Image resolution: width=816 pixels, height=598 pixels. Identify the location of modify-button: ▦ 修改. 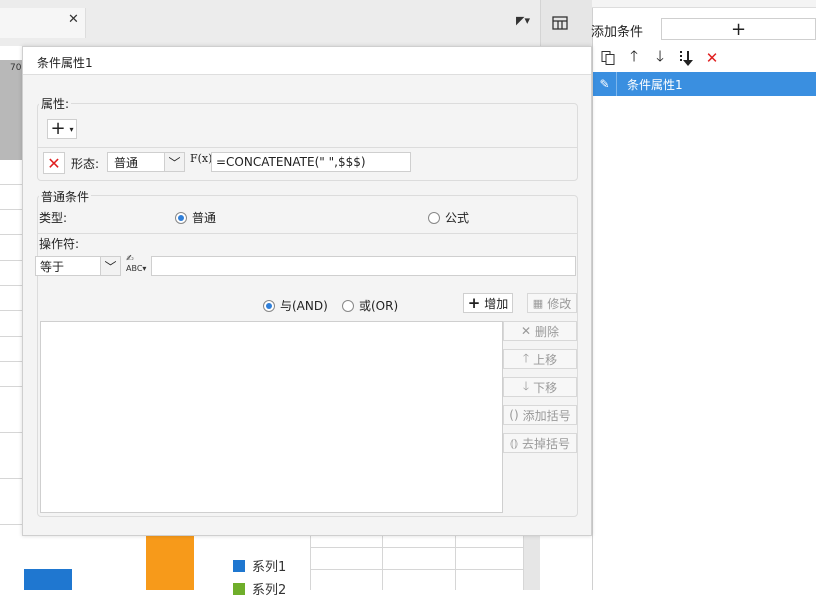
(552, 303).